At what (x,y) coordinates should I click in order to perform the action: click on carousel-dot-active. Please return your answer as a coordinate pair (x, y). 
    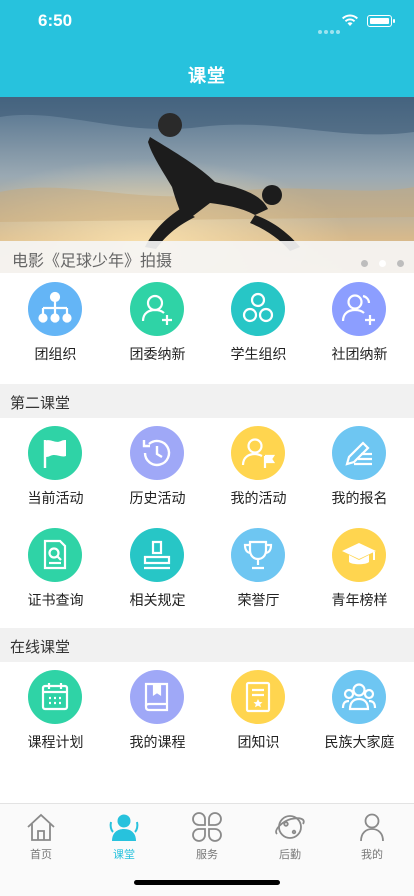
    Looking at the image, I should click on (382, 263).